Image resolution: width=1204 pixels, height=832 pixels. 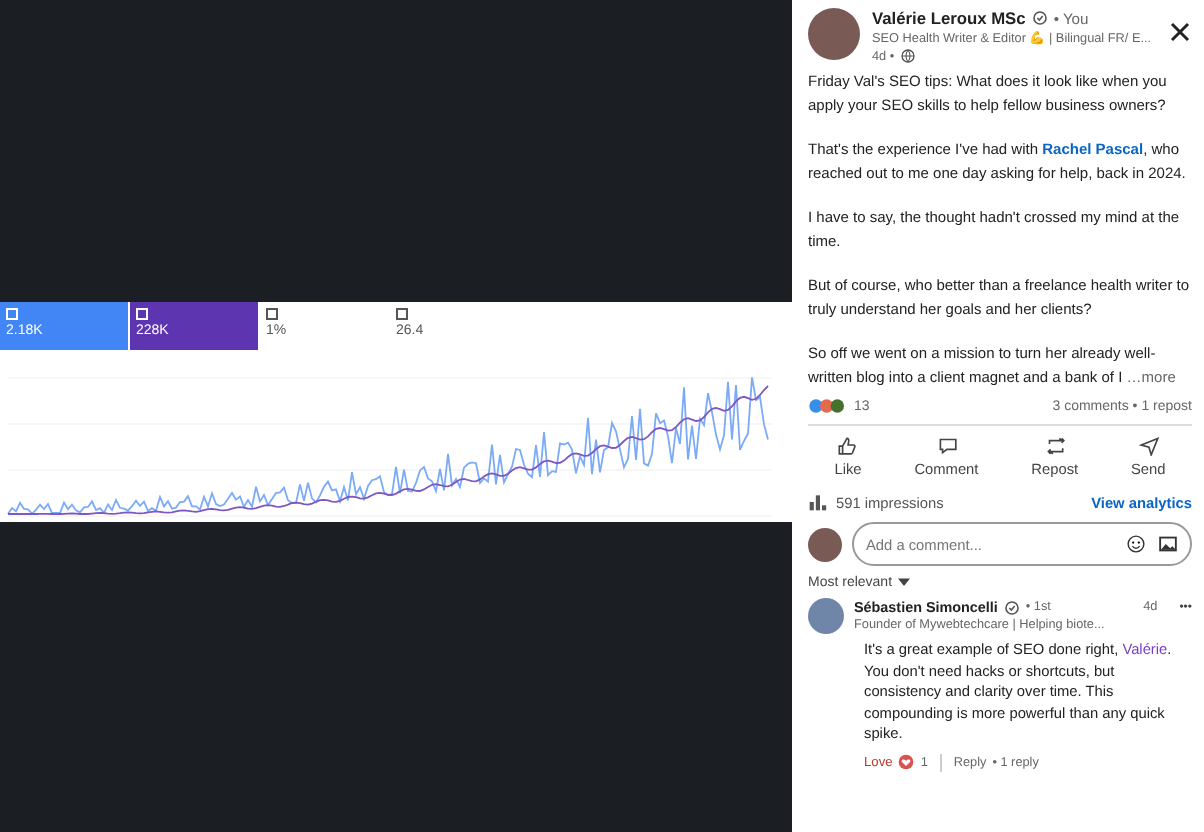 I want to click on repost-icon, so click(x=1054, y=445).